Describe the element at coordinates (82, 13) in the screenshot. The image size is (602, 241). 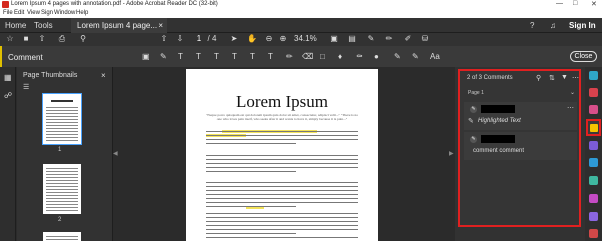
I see `menu-help: Help` at that location.